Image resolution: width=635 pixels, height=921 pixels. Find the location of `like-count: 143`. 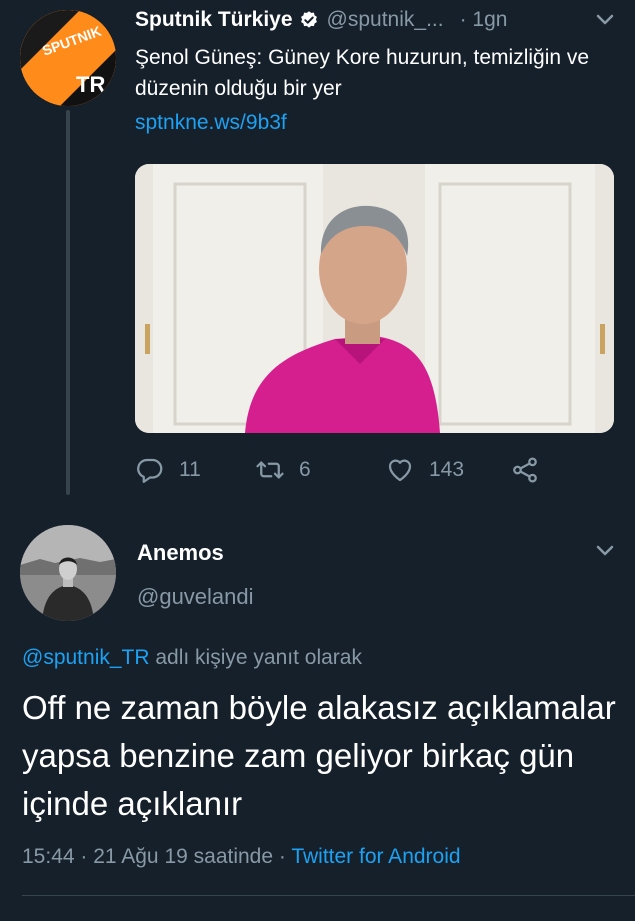

like-count: 143 is located at coordinates (447, 469).